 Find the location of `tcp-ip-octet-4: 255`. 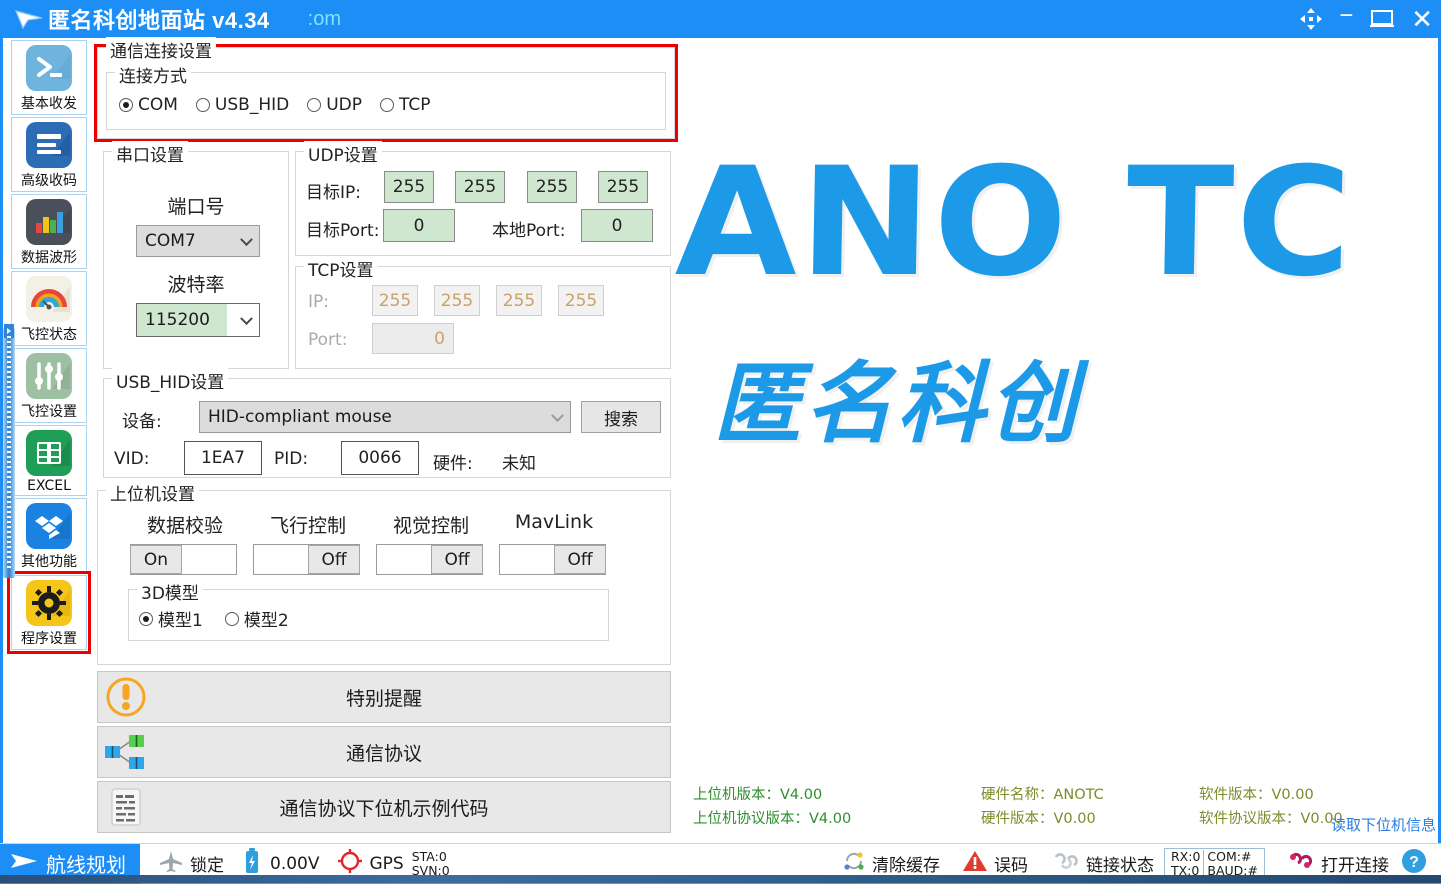

tcp-ip-octet-4: 255 is located at coordinates (581, 300).